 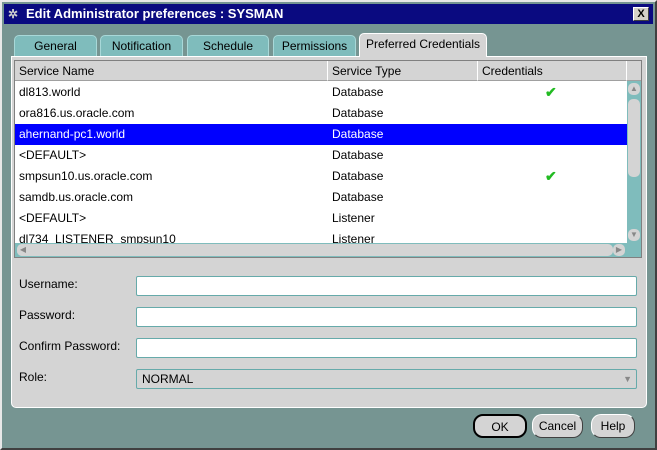 What do you see at coordinates (321, 218) in the screenshot?
I see `table-row: <DEFAULT> Listener` at bounding box center [321, 218].